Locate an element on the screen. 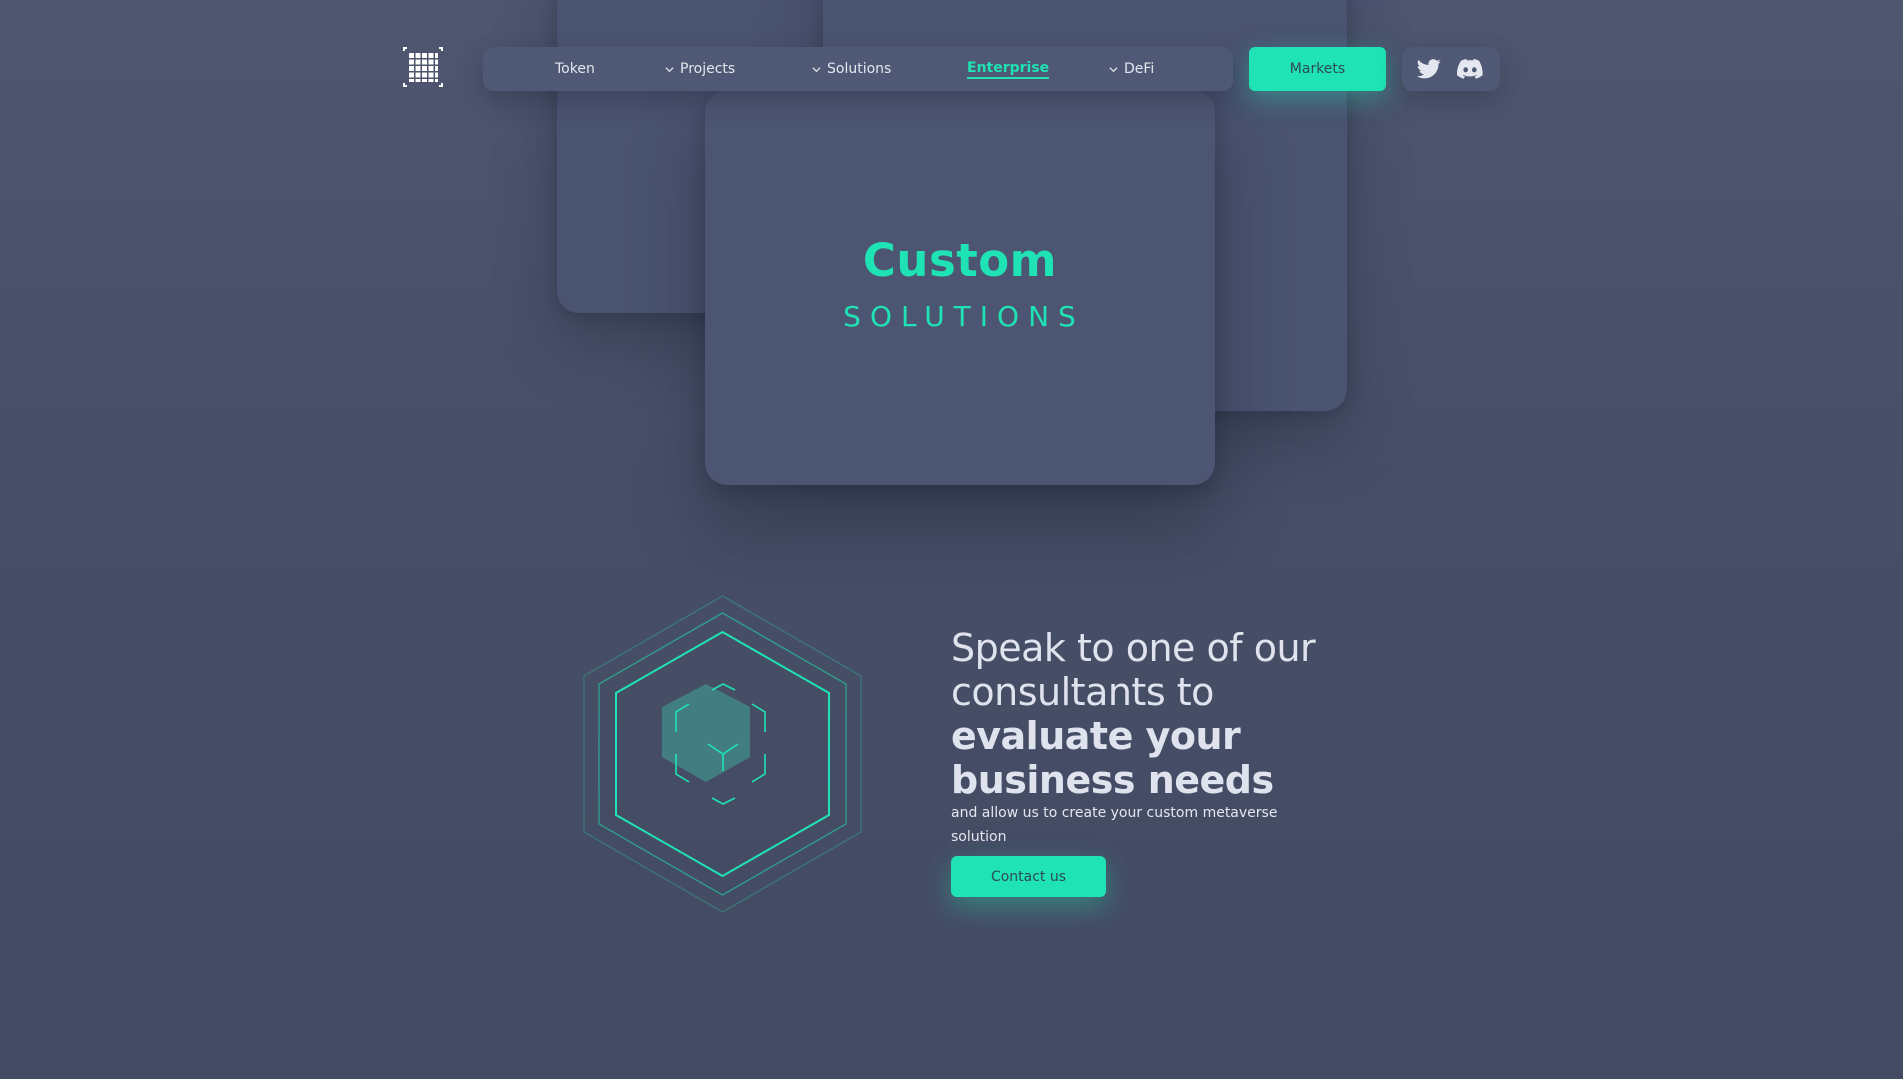 The width and height of the screenshot is (1903, 1079). main-nav: Token Projects Solutions Enterprise DeFi is located at coordinates (858, 69).